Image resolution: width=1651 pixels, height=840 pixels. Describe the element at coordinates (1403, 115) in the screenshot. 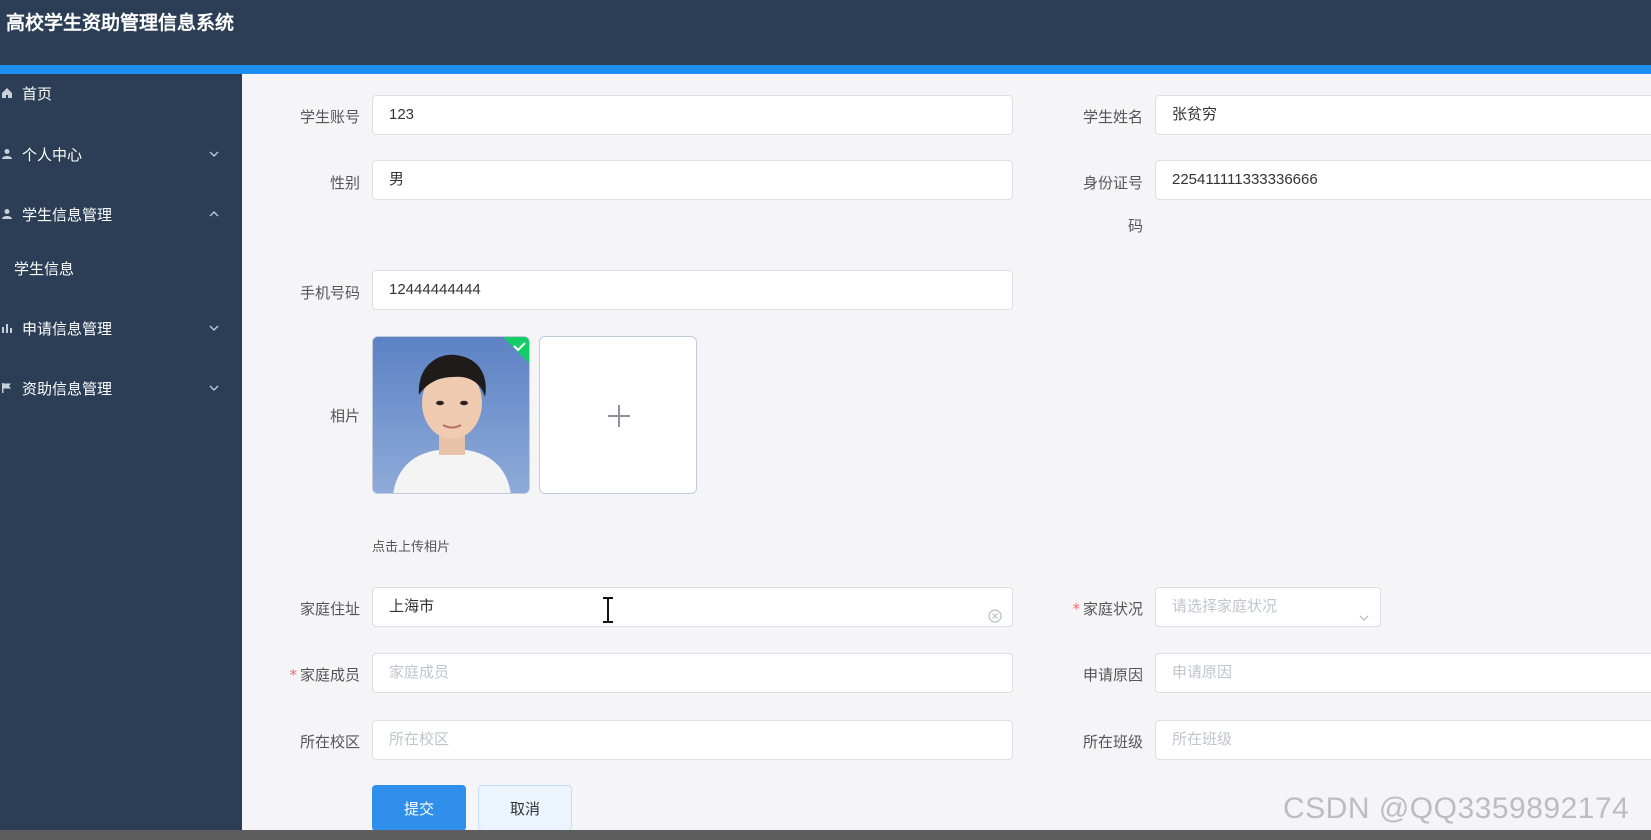

I see `student-name-input: 张贫穷` at that location.